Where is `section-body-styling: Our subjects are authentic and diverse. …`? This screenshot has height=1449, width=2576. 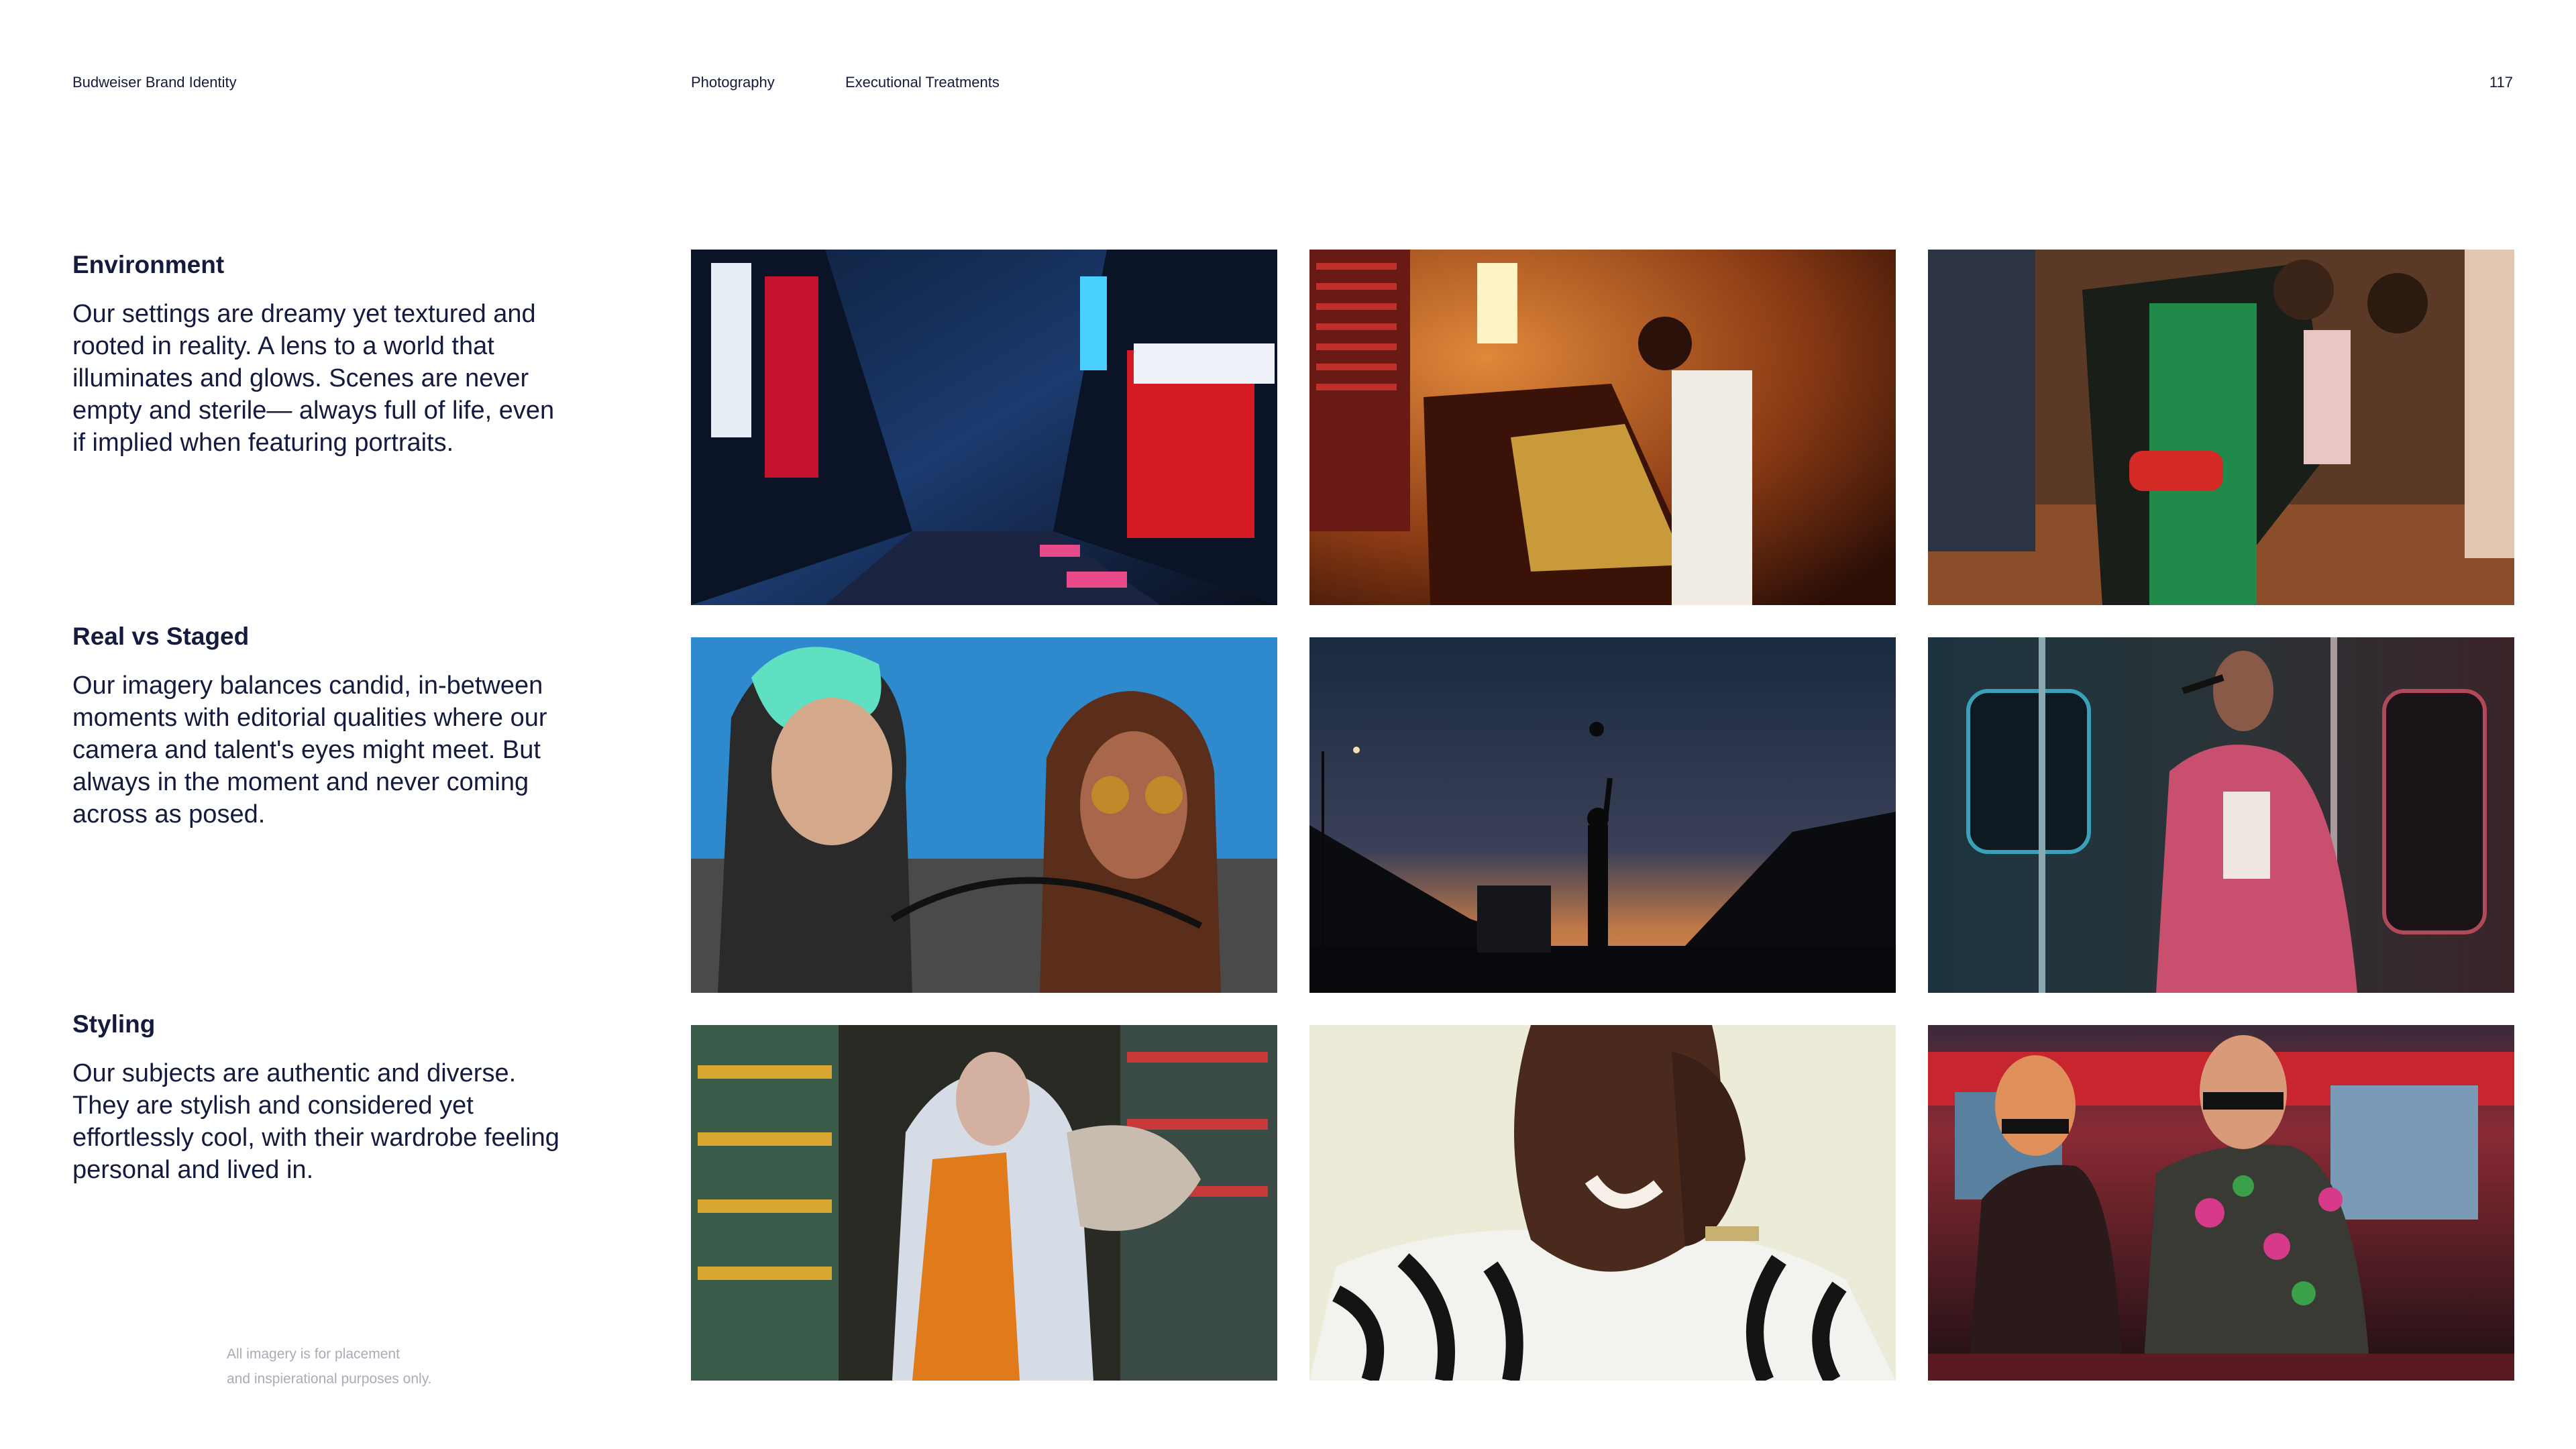
section-body-styling: Our subjects are authentic and diverse. … is located at coordinates (315, 1121).